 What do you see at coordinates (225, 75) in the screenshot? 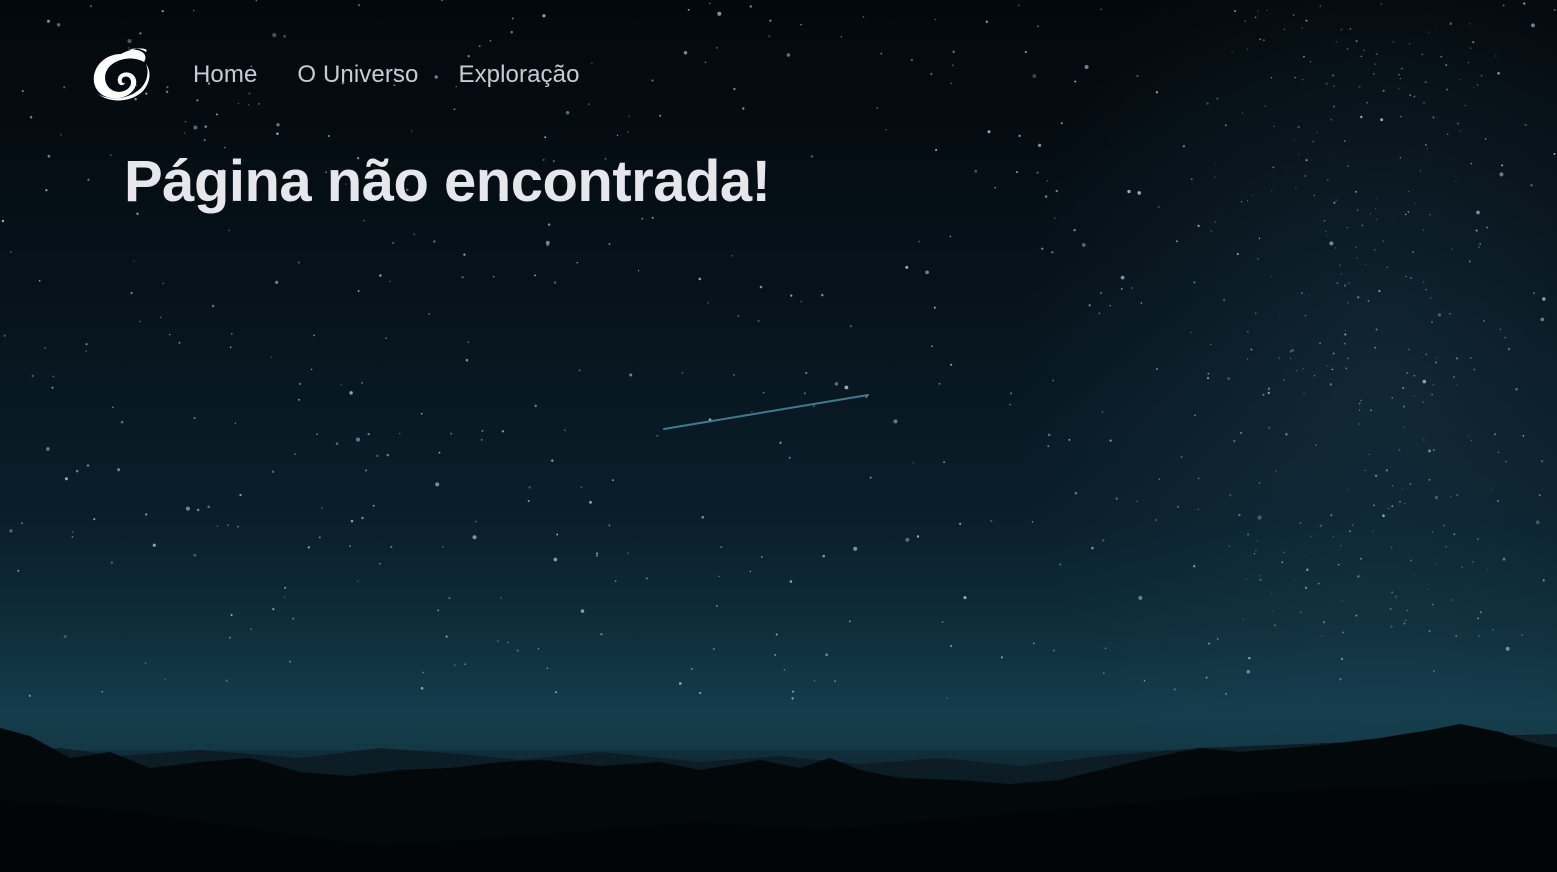
I see `nav-link-home: Home` at bounding box center [225, 75].